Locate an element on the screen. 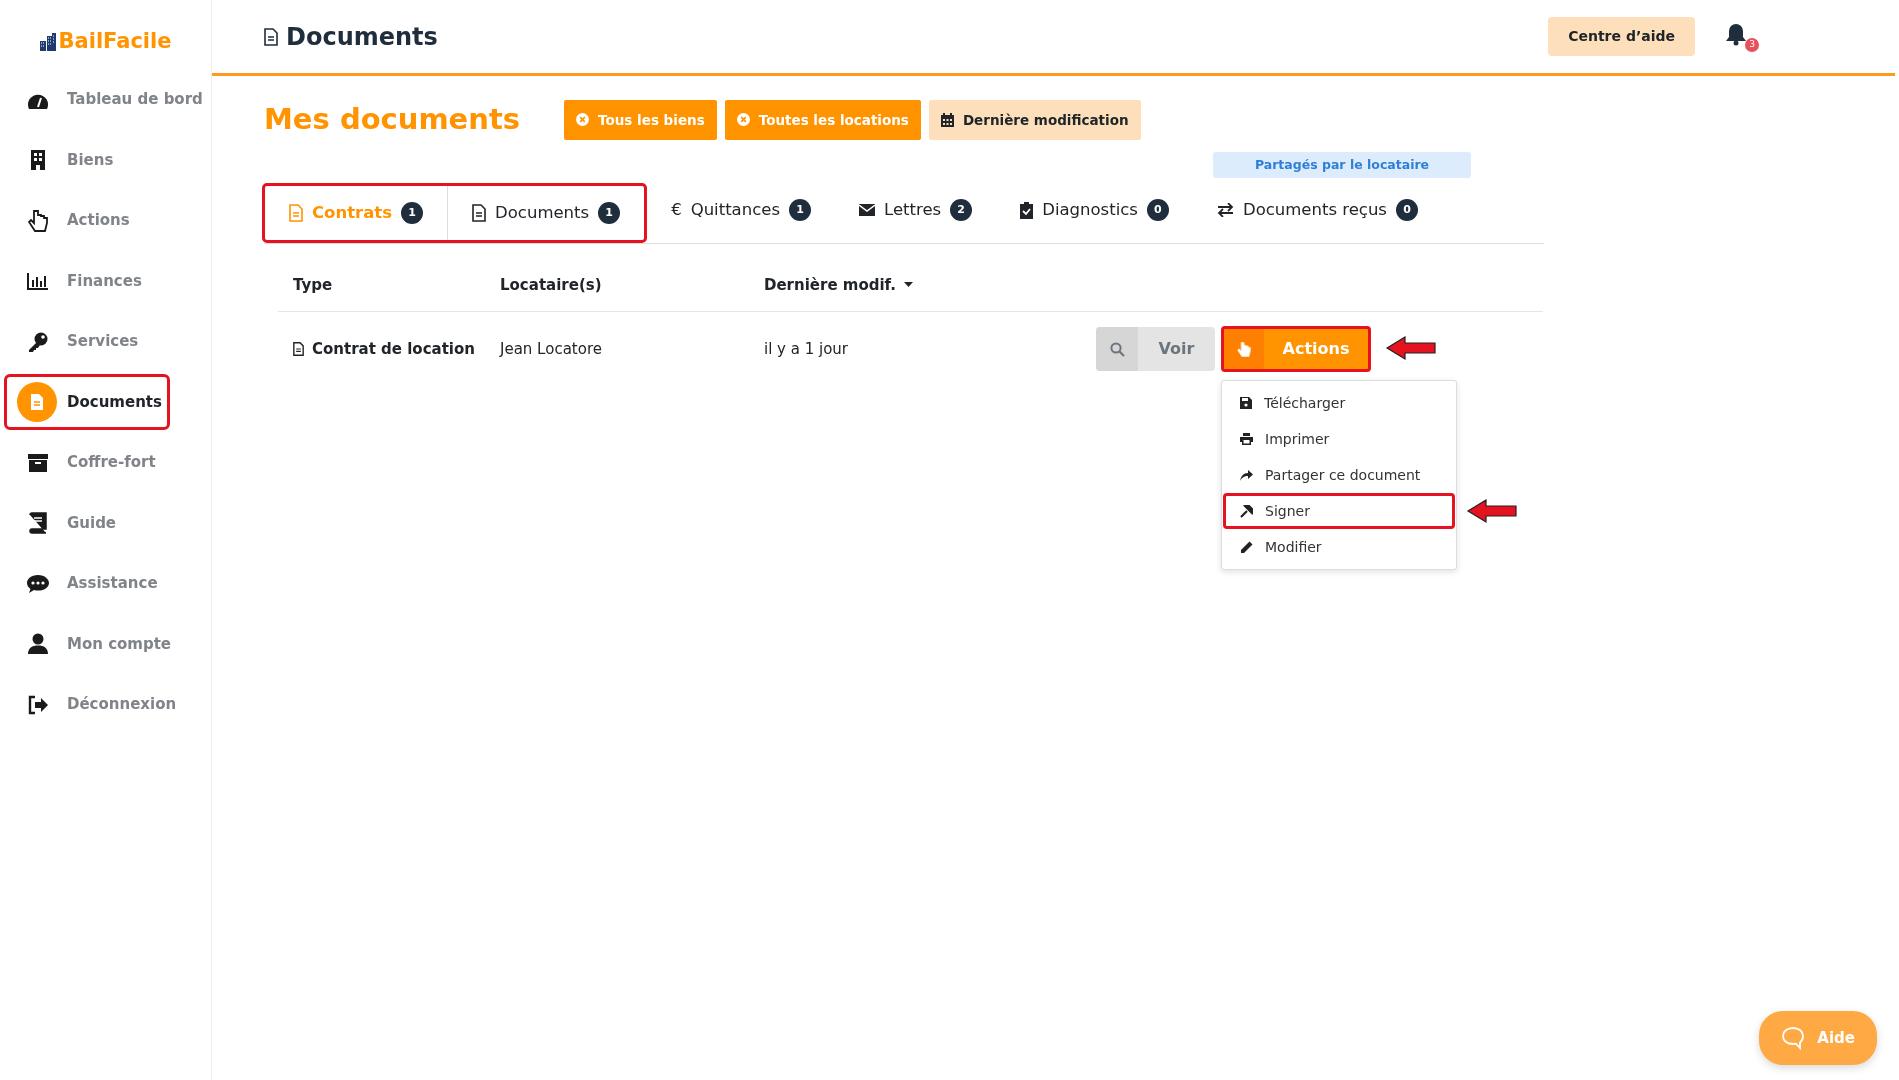  search-icon is located at coordinates (1117, 349).